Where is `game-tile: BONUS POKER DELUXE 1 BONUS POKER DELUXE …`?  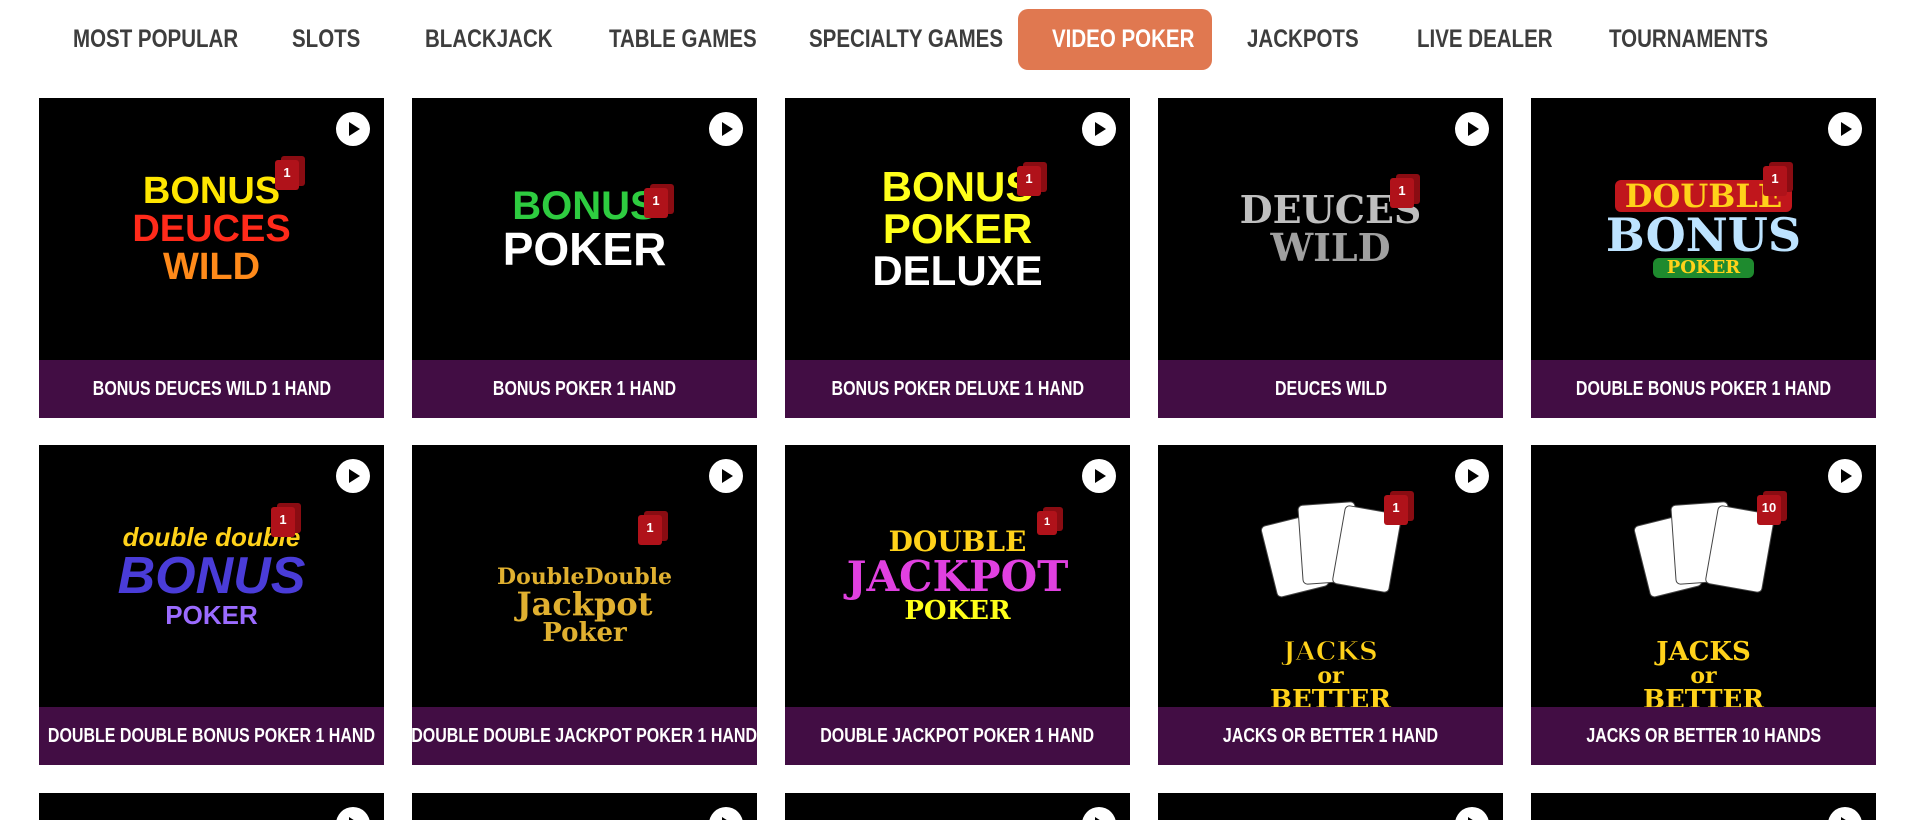
game-tile: BONUS POKER DELUXE 1 BONUS POKER DELUXE … is located at coordinates (957, 258).